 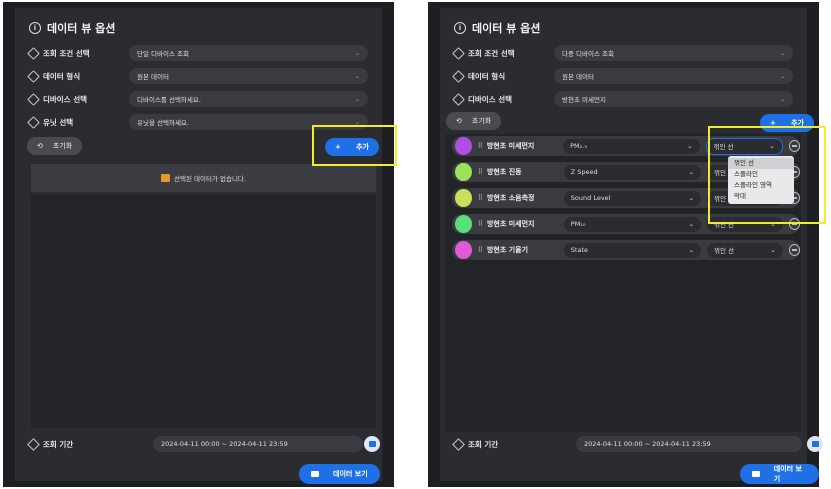 I want to click on series-field-select: State ⌄, so click(x=632, y=250).